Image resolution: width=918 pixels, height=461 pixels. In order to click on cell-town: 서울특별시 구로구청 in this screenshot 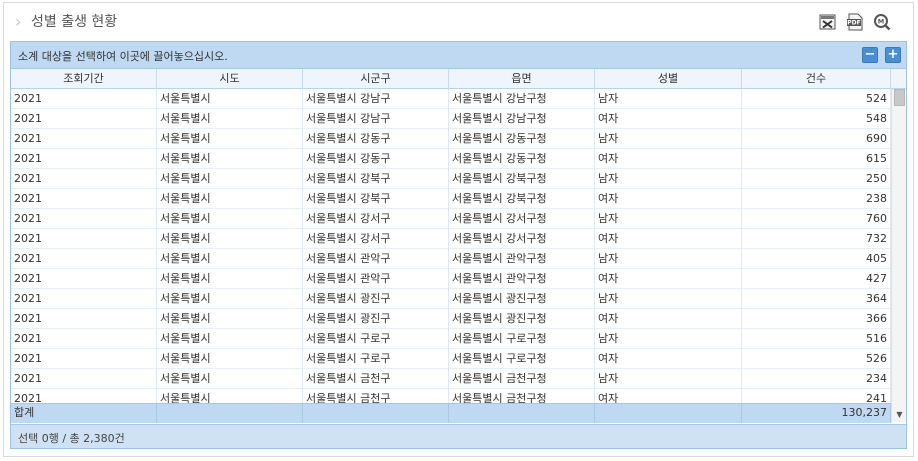, I will do `click(522, 339)`.